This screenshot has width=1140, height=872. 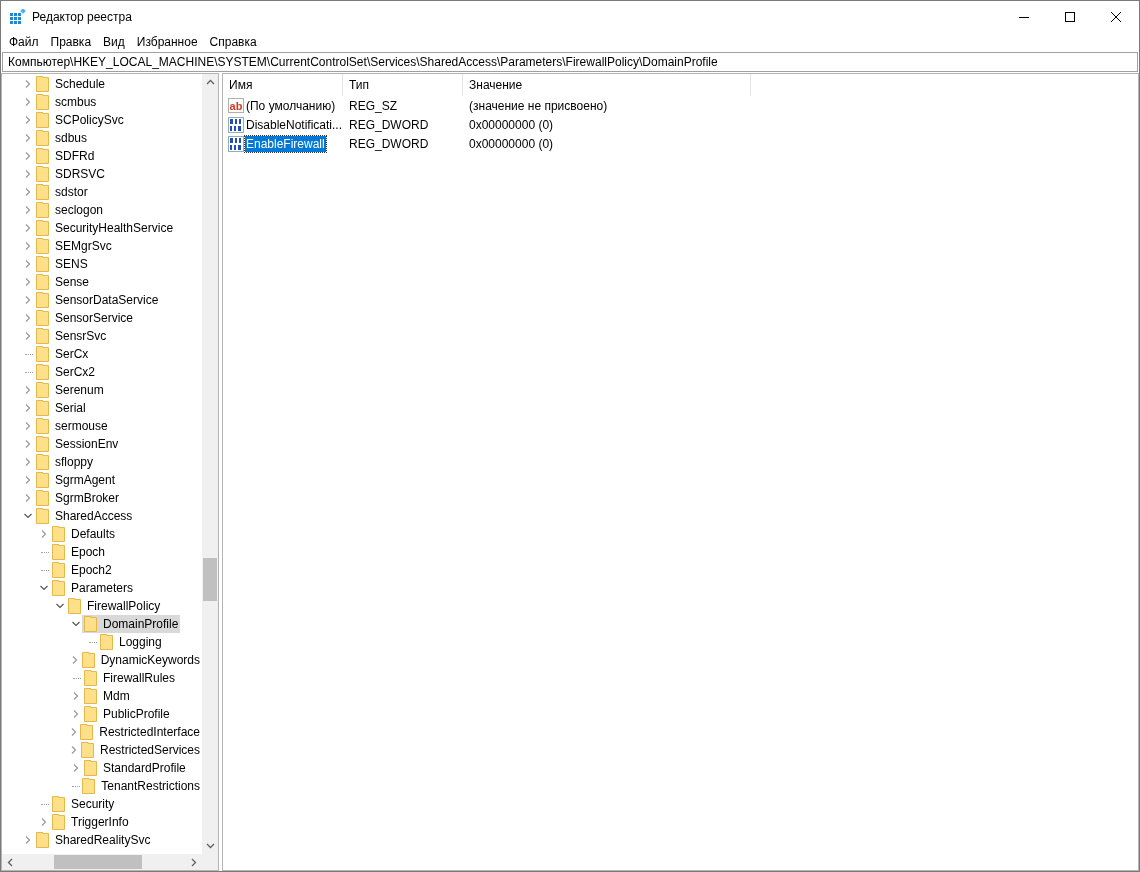 What do you see at coordinates (144, 768) in the screenshot?
I see `tree-item: StandardProfile` at bounding box center [144, 768].